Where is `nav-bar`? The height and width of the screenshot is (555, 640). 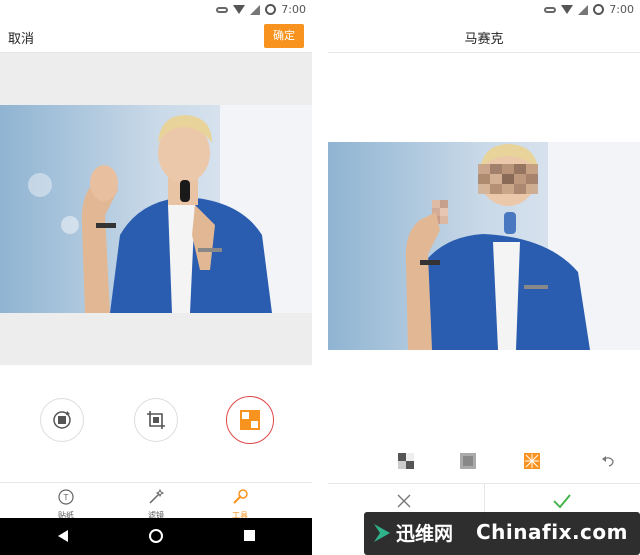 nav-bar is located at coordinates (156, 536).